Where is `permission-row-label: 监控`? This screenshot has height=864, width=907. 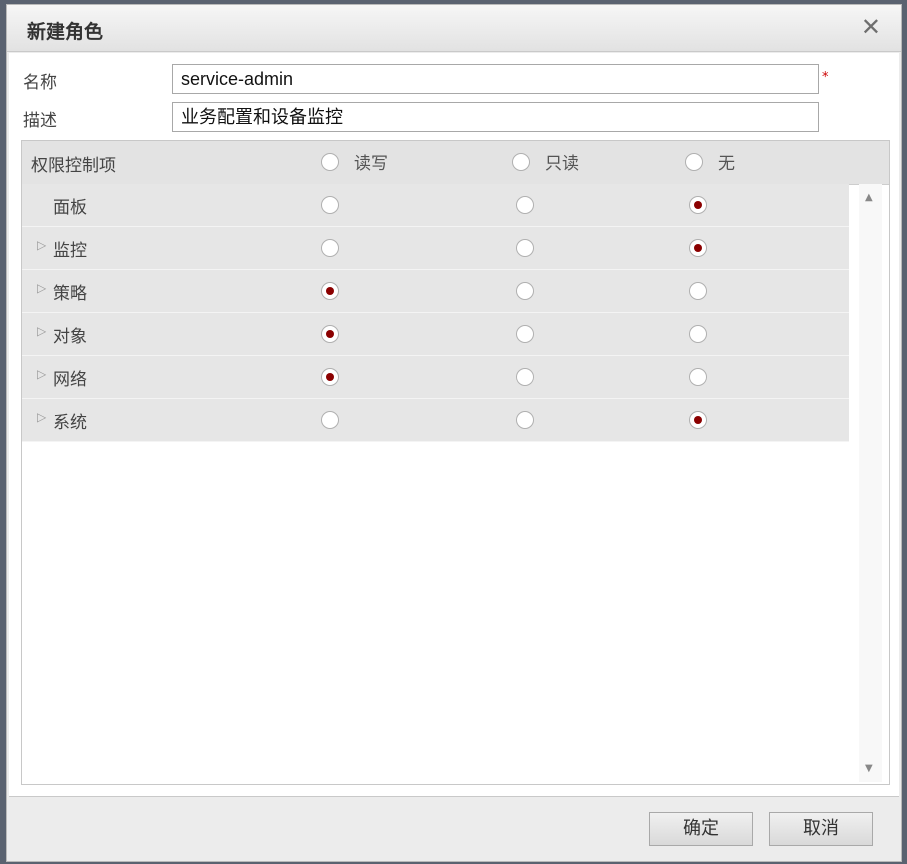 permission-row-label: 监控 is located at coordinates (70, 251).